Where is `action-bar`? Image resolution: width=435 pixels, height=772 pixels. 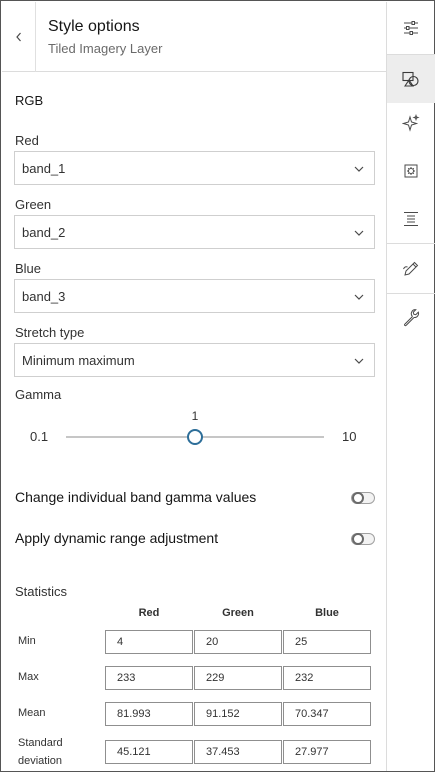
action-bar is located at coordinates (410, 386).